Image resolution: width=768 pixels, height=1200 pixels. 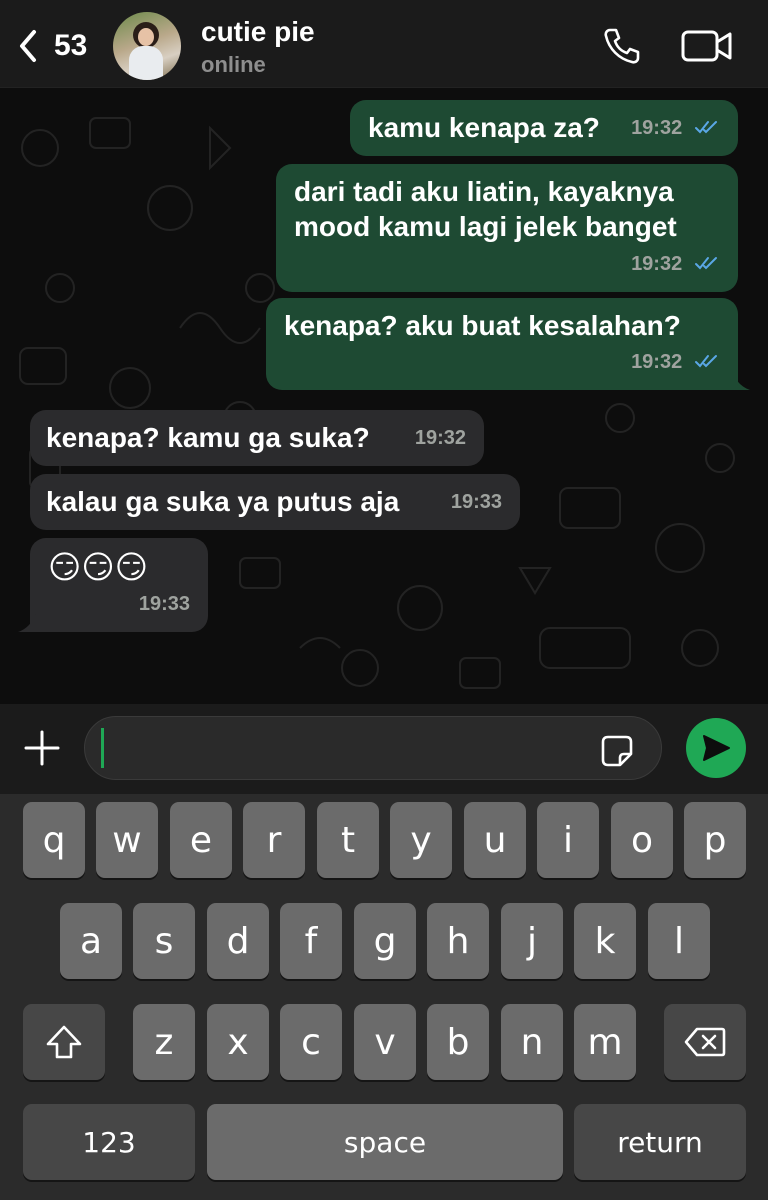 I want to click on key-g: g, so click(x=385, y=941).